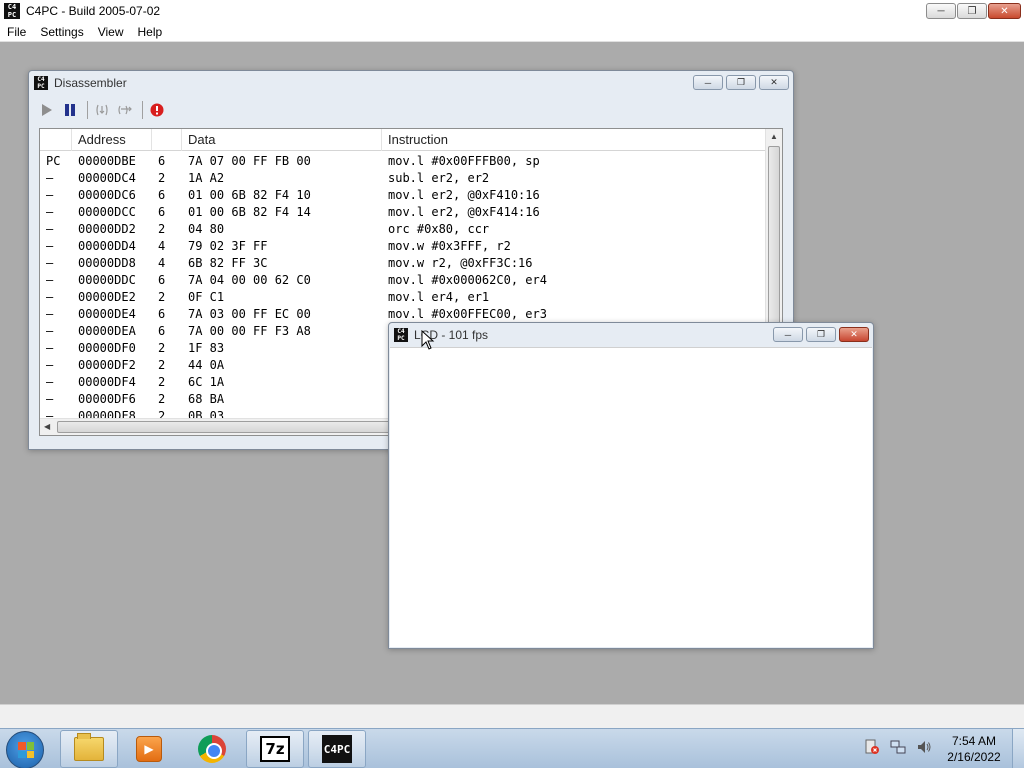  I want to click on disassembler-close-button: ✕, so click(774, 82).